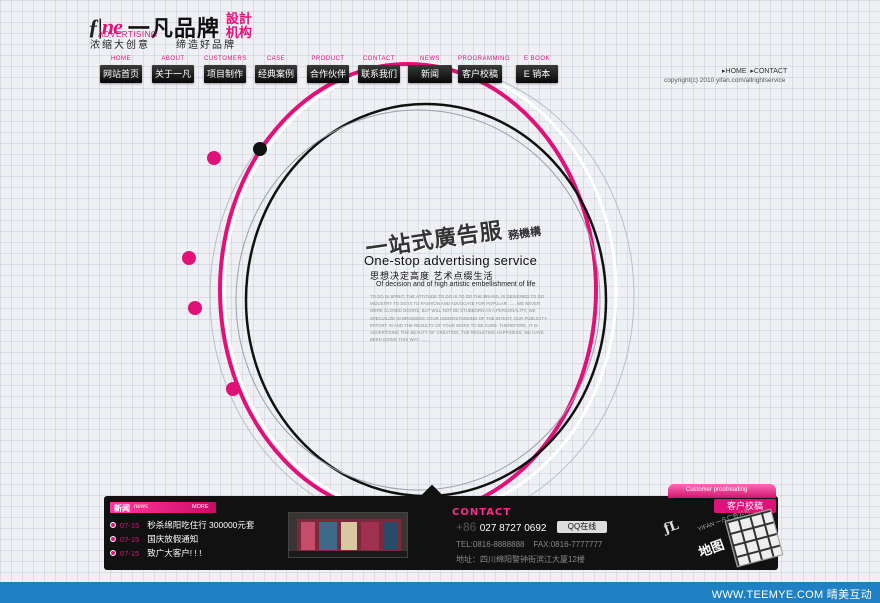 This screenshot has height=603, width=880. Describe the element at coordinates (529, 544) in the screenshot. I see `contact-tel-fax: TEL:0816-8888888 FAX:0816-7777777` at that location.